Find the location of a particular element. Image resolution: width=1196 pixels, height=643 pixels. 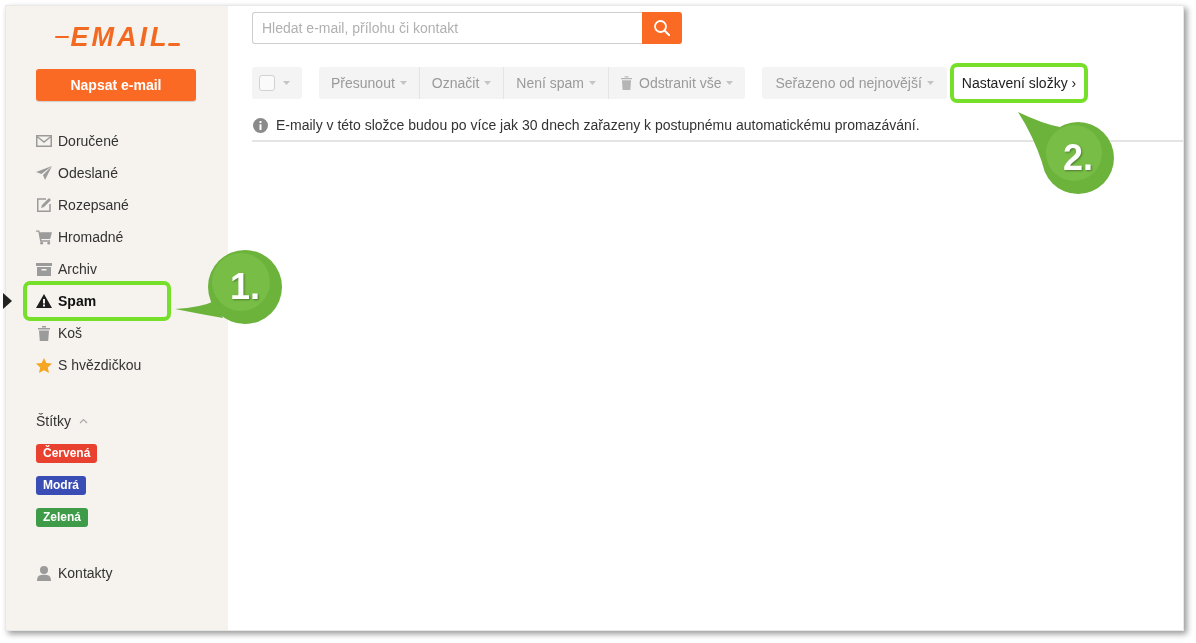

folder-item: Rozepsané is located at coordinates (97, 205).